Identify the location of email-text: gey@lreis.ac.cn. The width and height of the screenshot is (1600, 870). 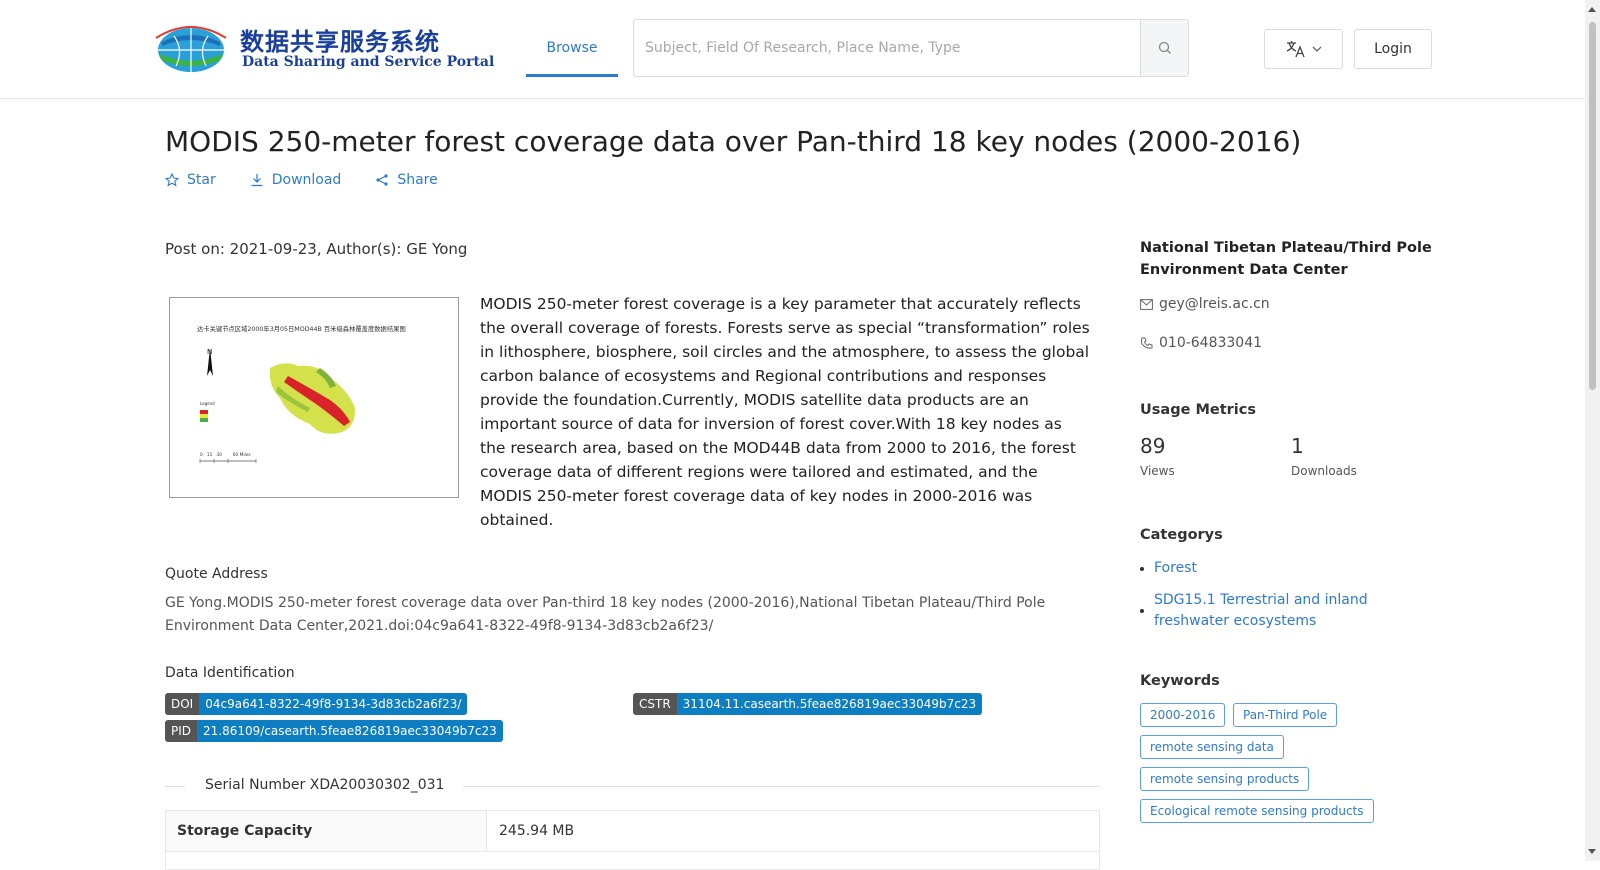
(1214, 304).